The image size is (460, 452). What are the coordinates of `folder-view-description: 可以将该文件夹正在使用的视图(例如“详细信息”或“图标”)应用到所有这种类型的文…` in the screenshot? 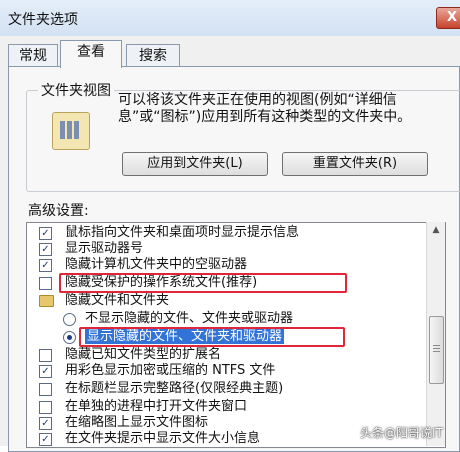 It's located at (265, 108).